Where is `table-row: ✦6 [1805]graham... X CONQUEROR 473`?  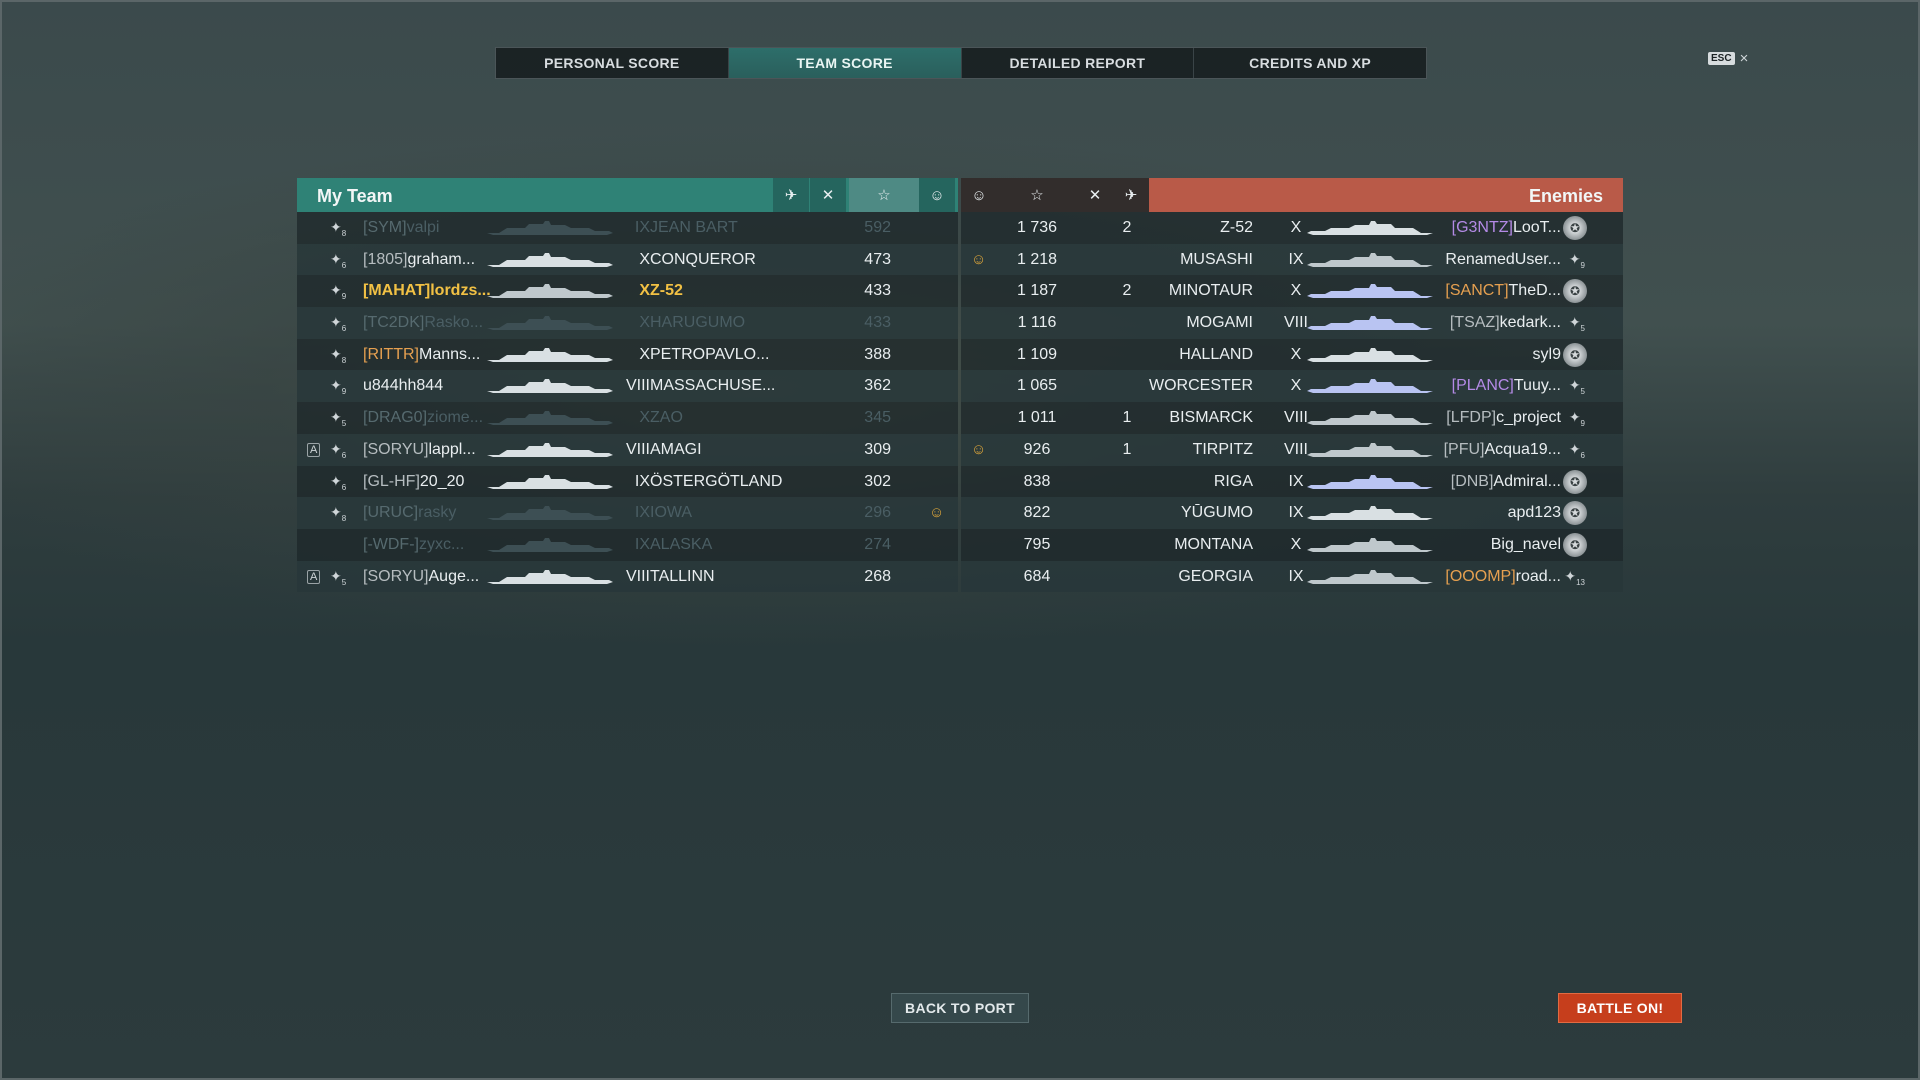 table-row: ✦6 [1805]graham... X CONQUEROR 473 is located at coordinates (627, 259).